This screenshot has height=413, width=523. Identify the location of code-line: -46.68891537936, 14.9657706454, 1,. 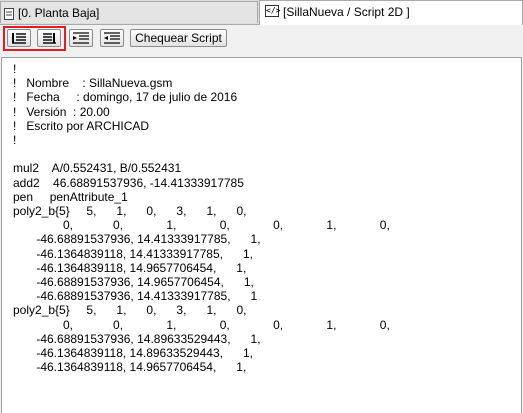
(133, 282).